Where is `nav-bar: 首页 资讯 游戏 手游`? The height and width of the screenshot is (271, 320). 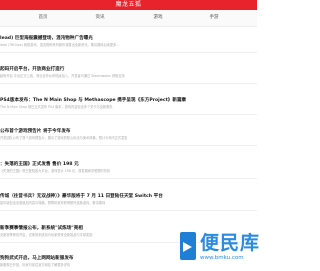 nav-bar: 首页 资讯 游戏 手游 is located at coordinates (128, 18).